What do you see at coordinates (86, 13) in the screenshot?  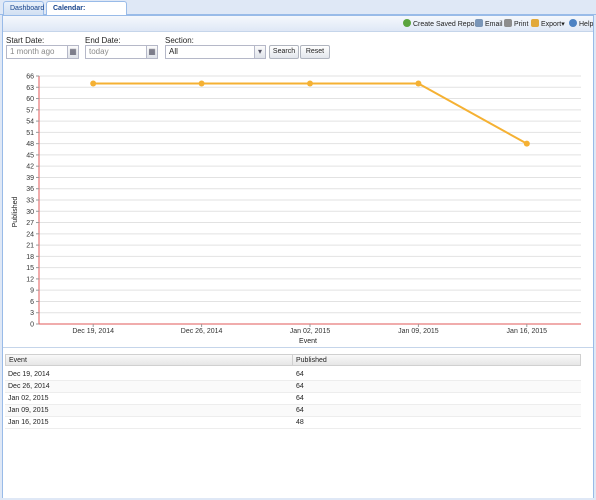 I see `tab-calendar-published: Calendar: Published⊗` at bounding box center [86, 13].